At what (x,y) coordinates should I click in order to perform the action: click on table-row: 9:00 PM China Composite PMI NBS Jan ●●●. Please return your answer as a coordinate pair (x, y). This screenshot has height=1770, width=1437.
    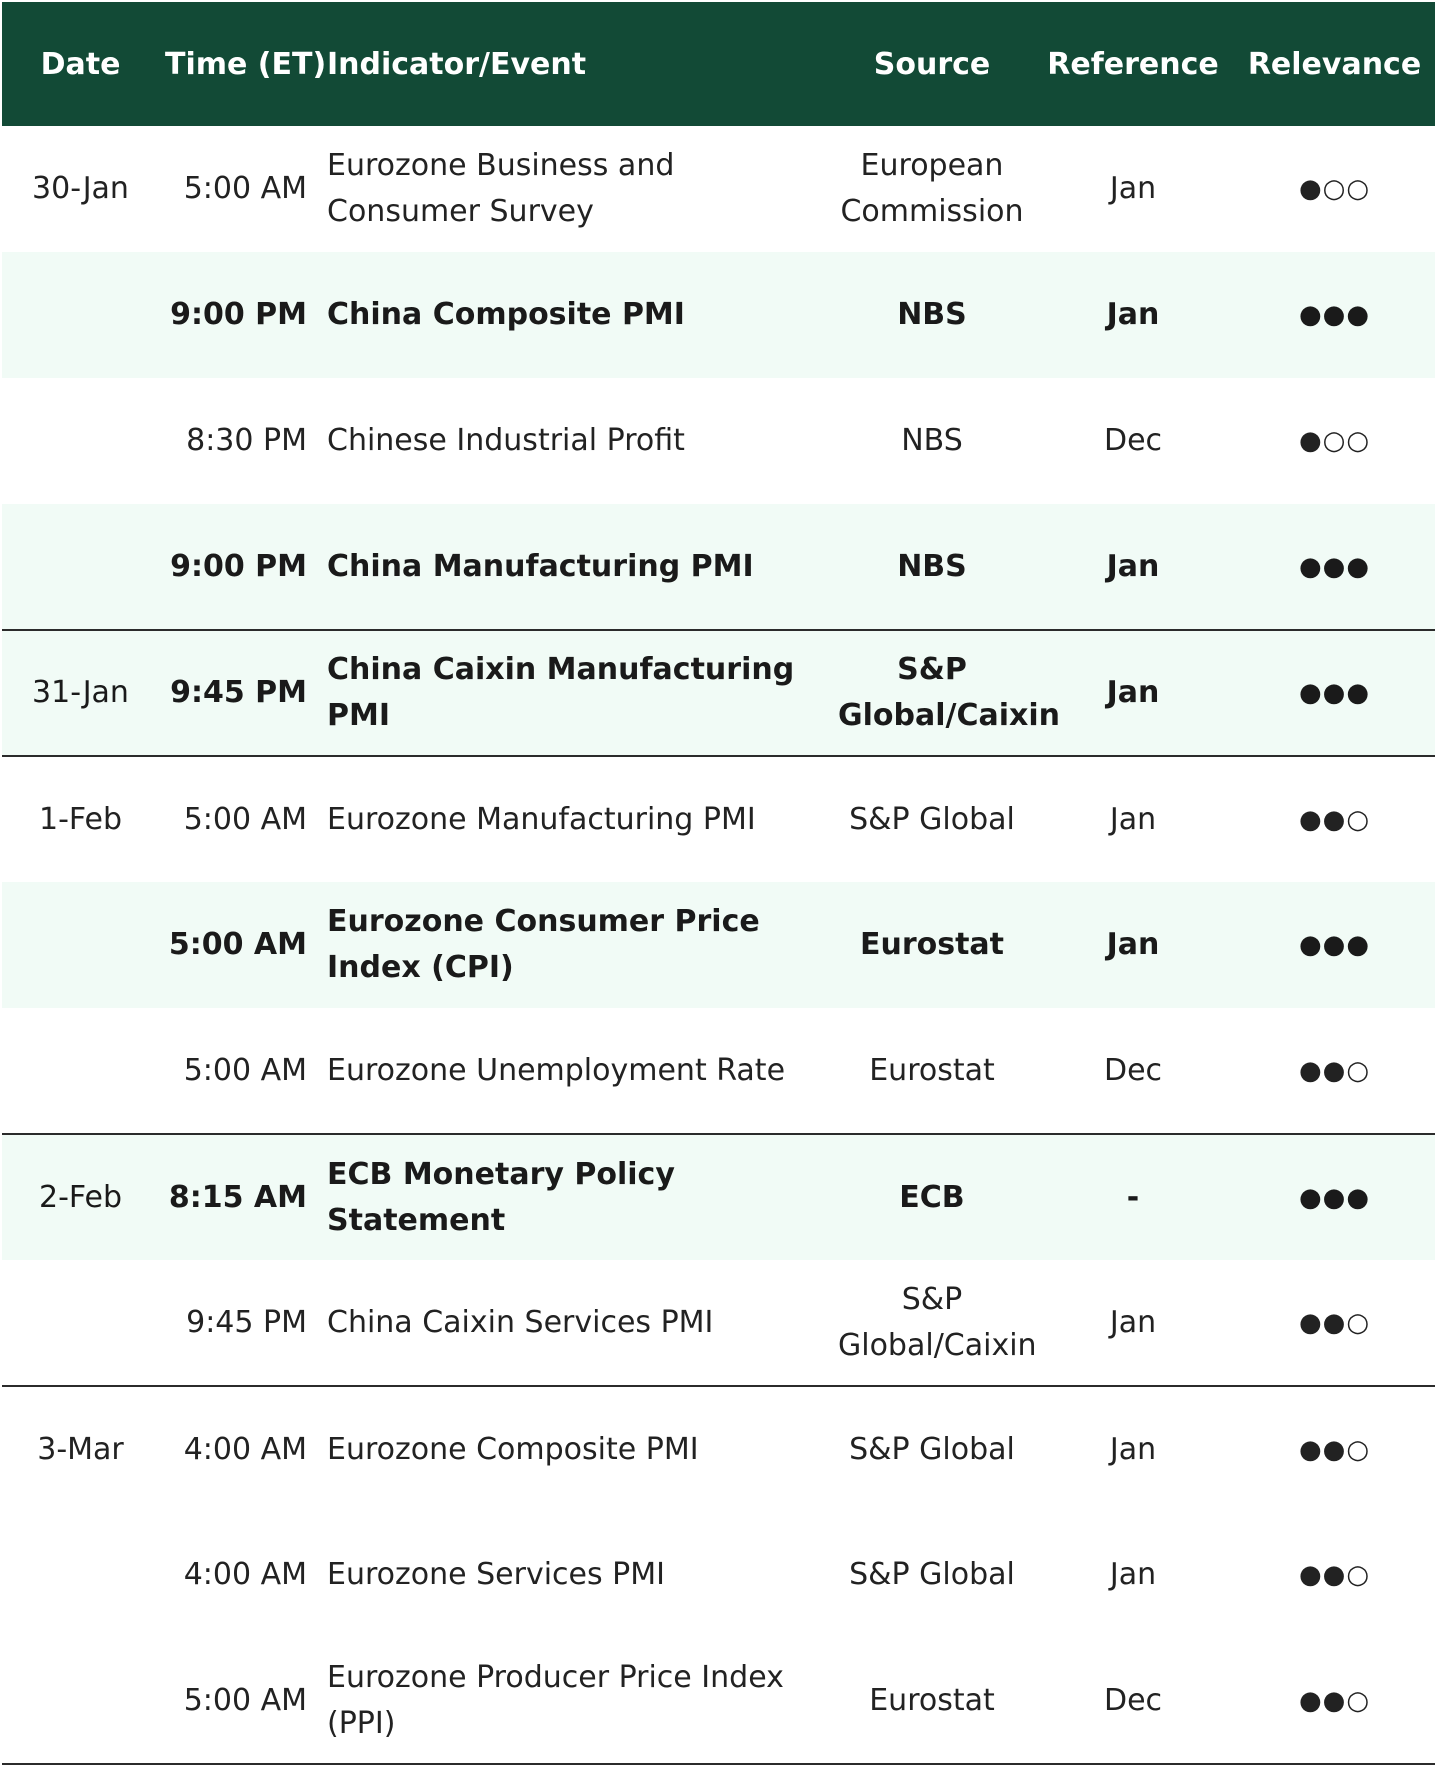
    Looking at the image, I should click on (718, 315).